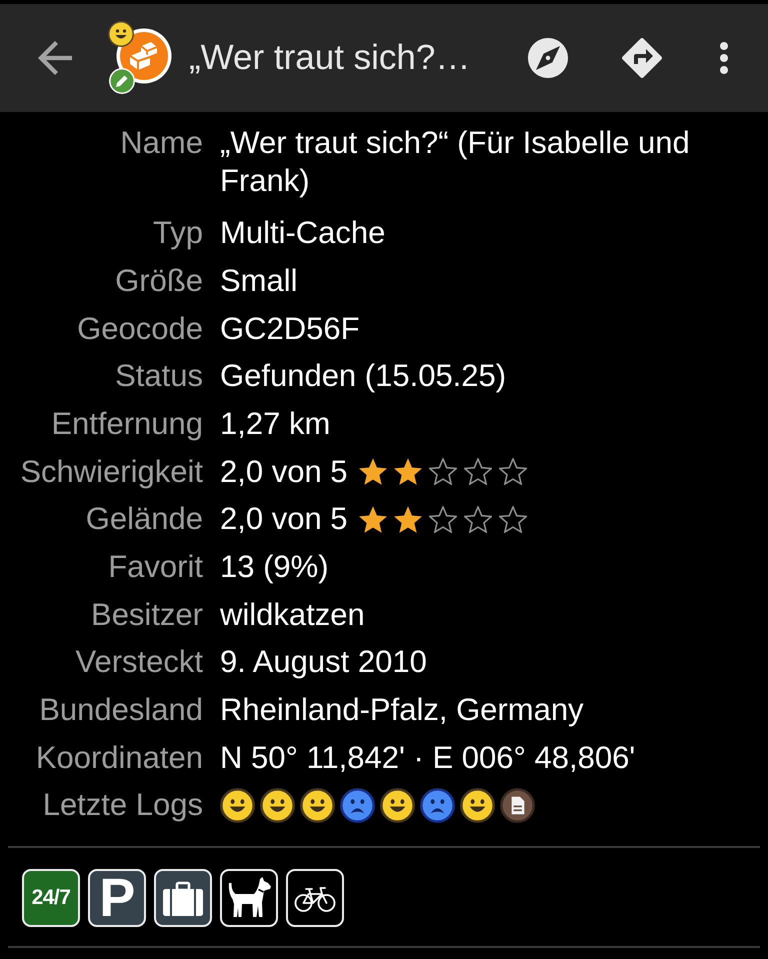 The image size is (768, 959). I want to click on detail-label: Versteckt, so click(138, 662).